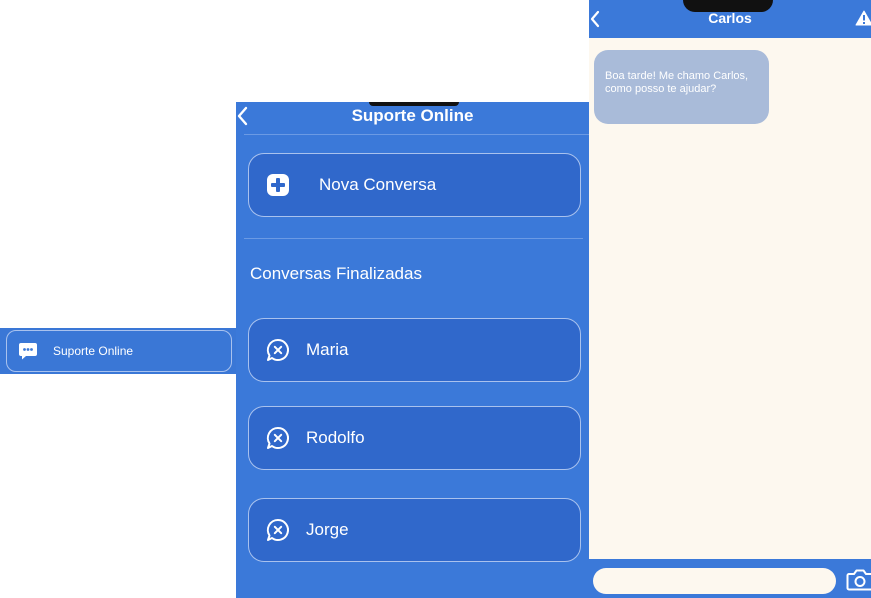 The width and height of the screenshot is (871, 598). I want to click on finished-chat-name: Jorge, so click(327, 529).